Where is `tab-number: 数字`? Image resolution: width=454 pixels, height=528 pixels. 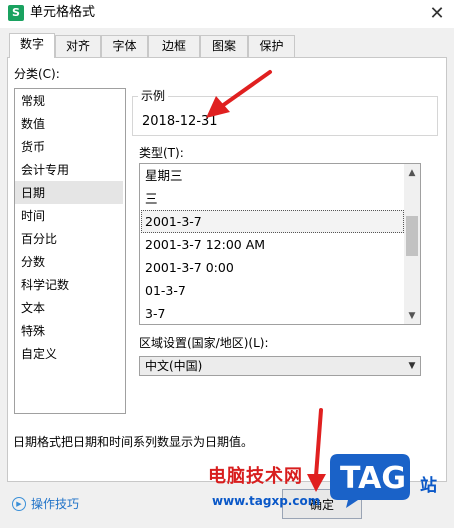 tab-number: 数字 is located at coordinates (32, 45).